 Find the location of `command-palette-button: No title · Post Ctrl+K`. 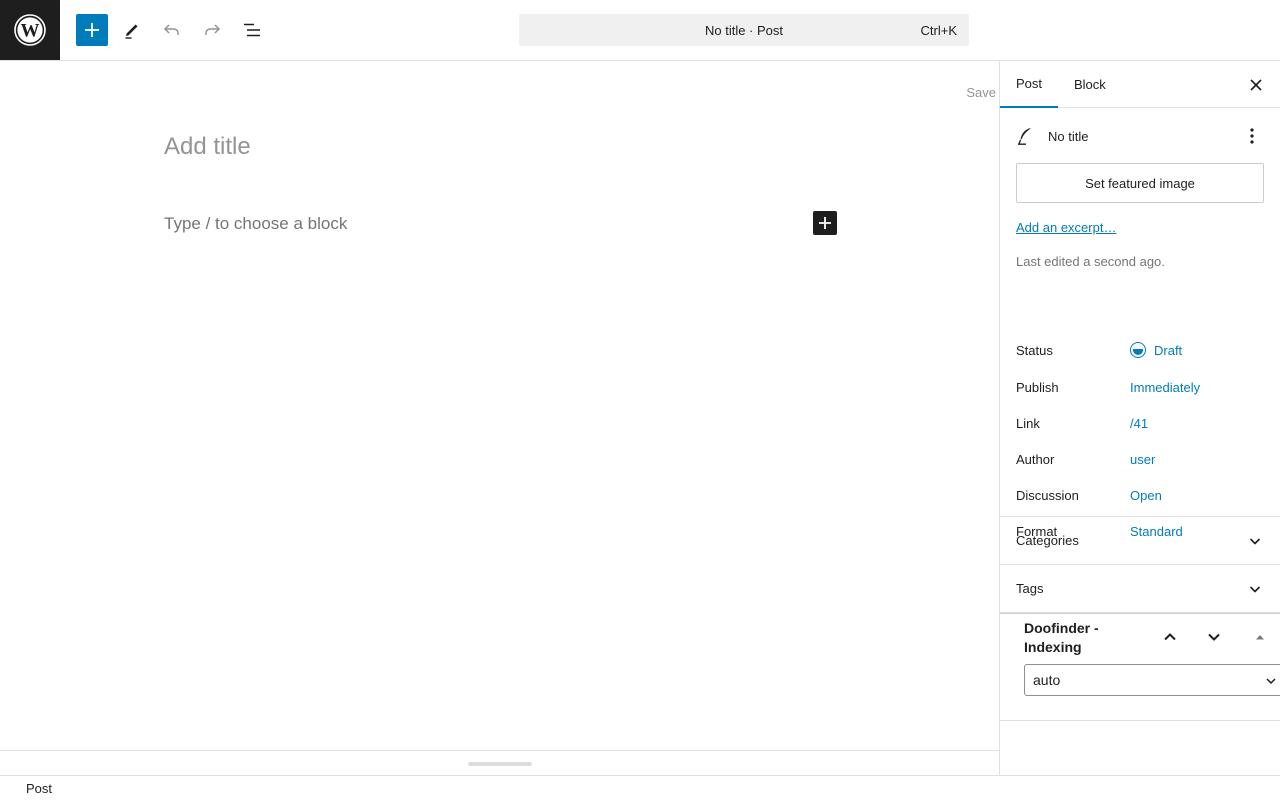

command-palette-button: No title · Post Ctrl+K is located at coordinates (744, 30).